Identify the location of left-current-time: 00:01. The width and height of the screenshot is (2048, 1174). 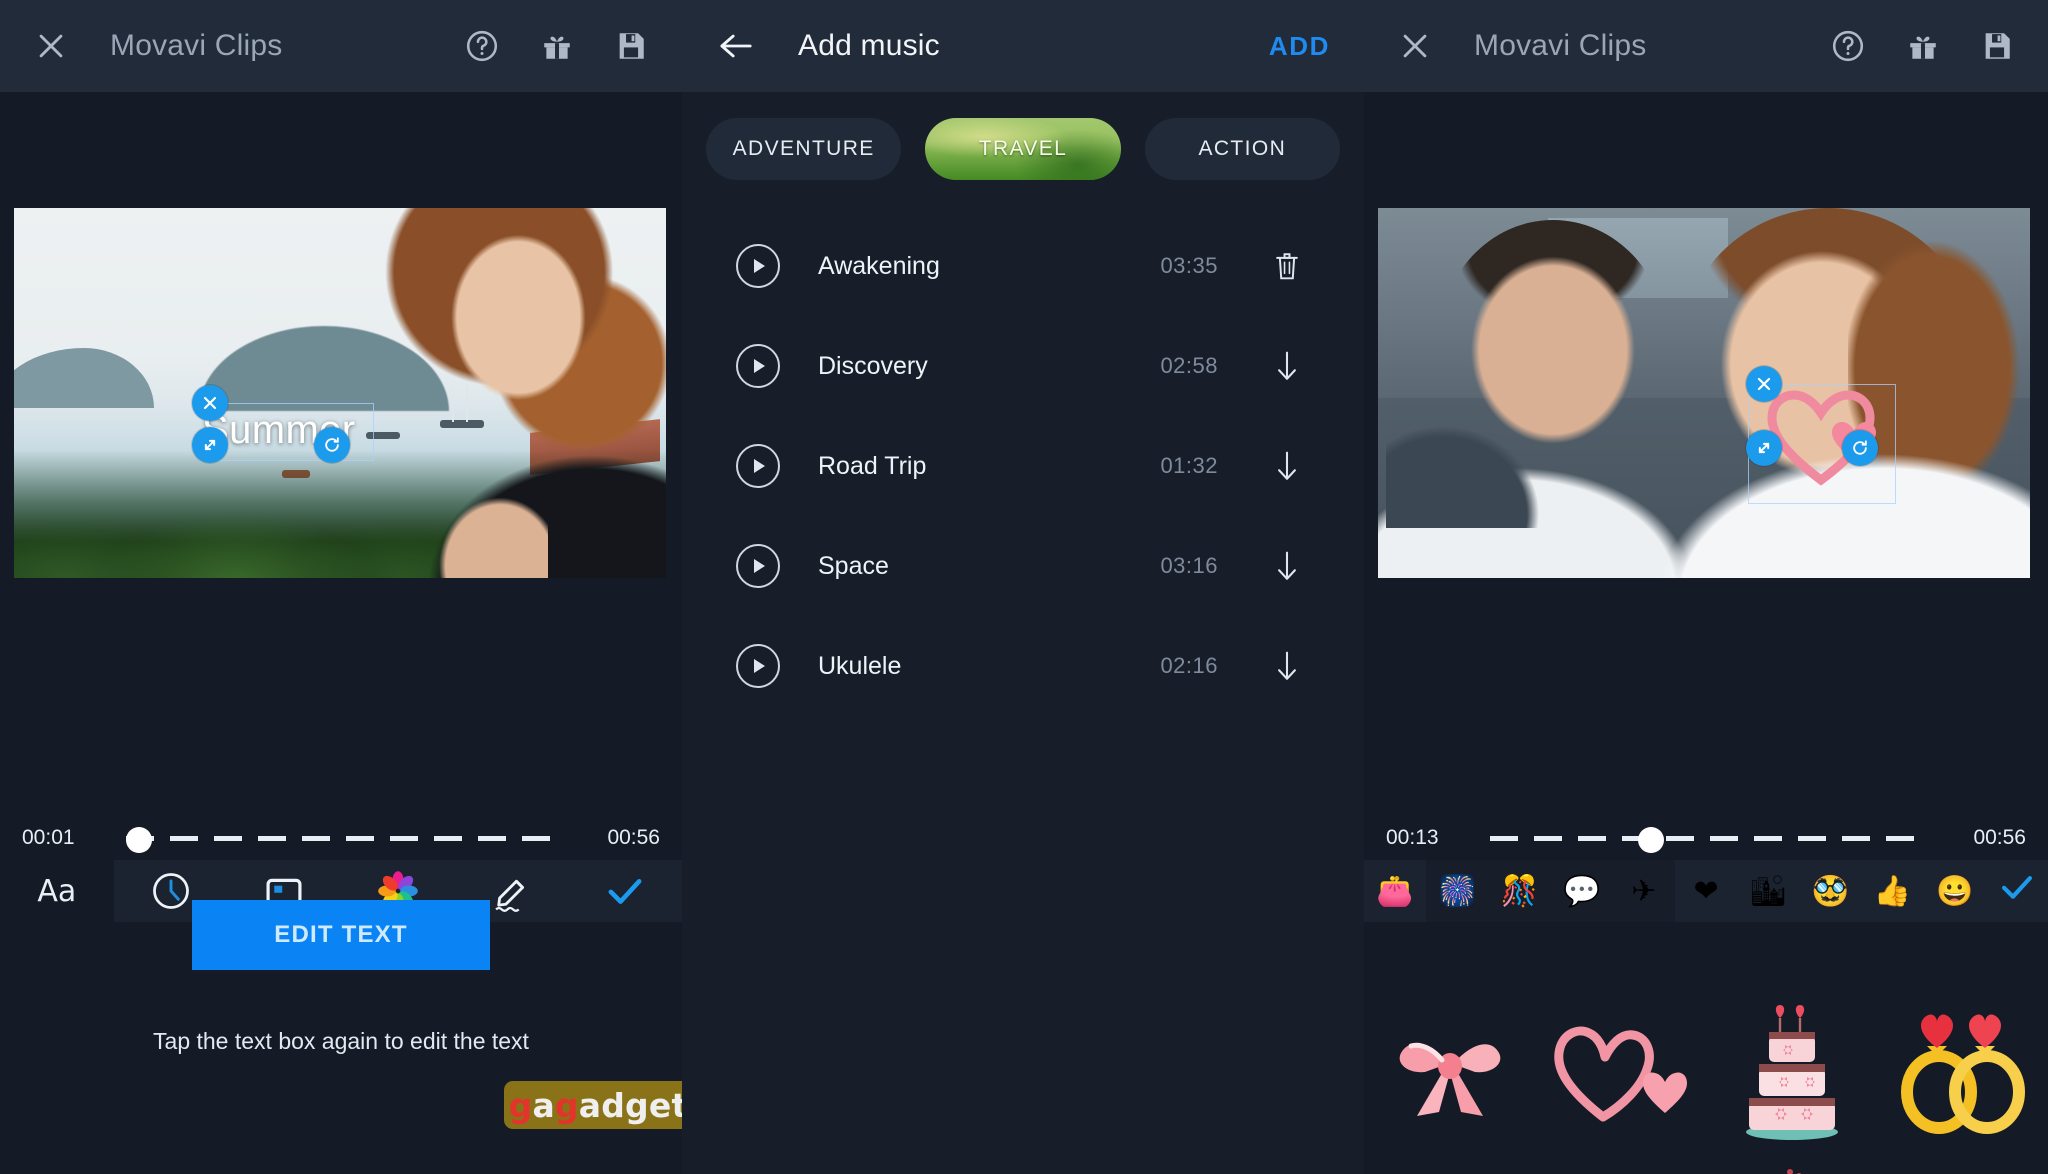
(48, 837).